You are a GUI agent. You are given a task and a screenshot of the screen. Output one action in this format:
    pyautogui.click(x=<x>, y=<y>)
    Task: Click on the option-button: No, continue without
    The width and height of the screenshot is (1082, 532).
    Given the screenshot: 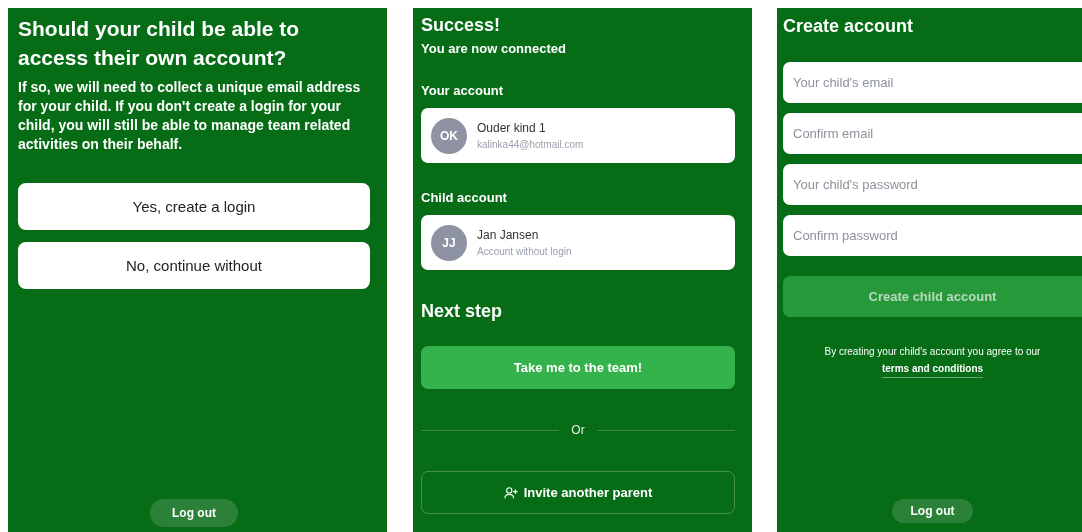 What is the action you would take?
    pyautogui.click(x=194, y=265)
    